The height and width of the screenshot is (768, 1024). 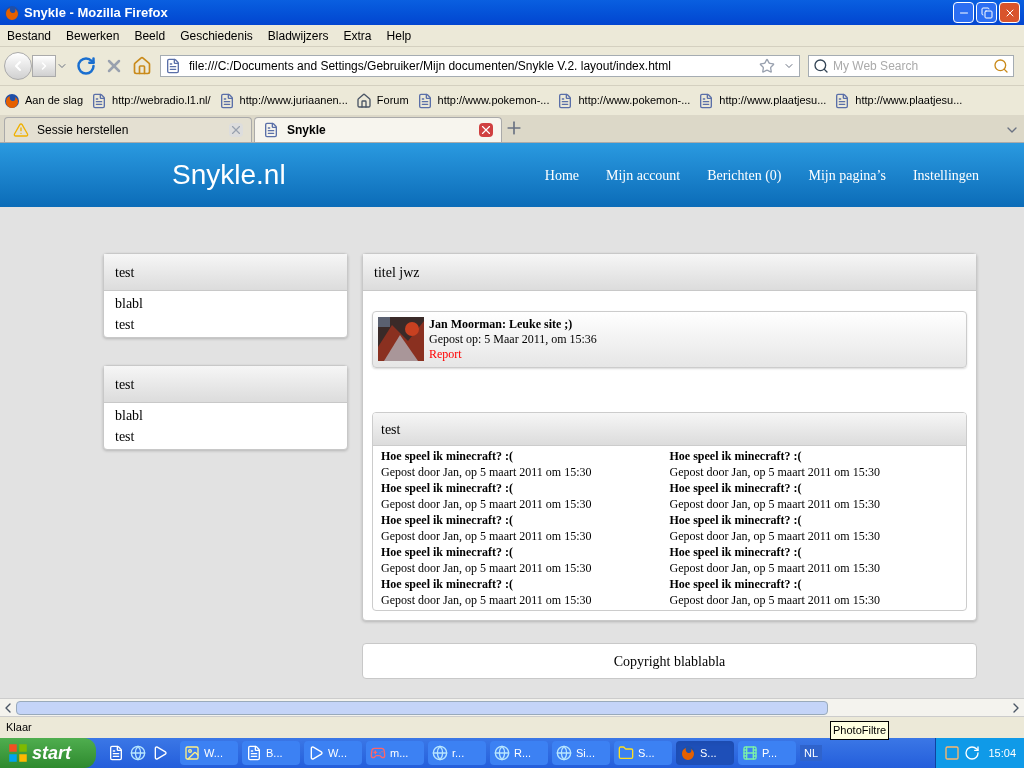 What do you see at coordinates (397, 272) in the screenshot?
I see `panel-title: titel jwz` at bounding box center [397, 272].